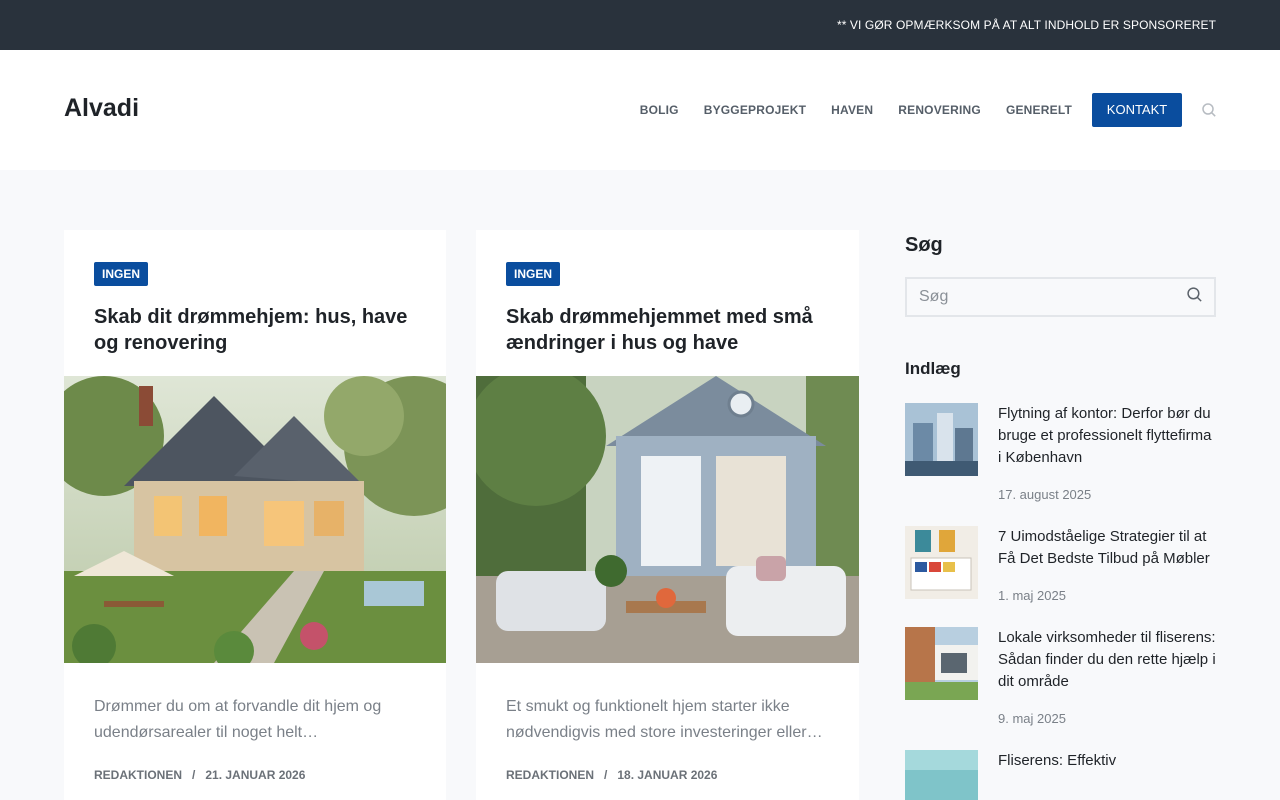 The width and height of the screenshot is (1280, 800). Describe the element at coordinates (255, 519) in the screenshot. I see `article-image-house-garden` at that location.